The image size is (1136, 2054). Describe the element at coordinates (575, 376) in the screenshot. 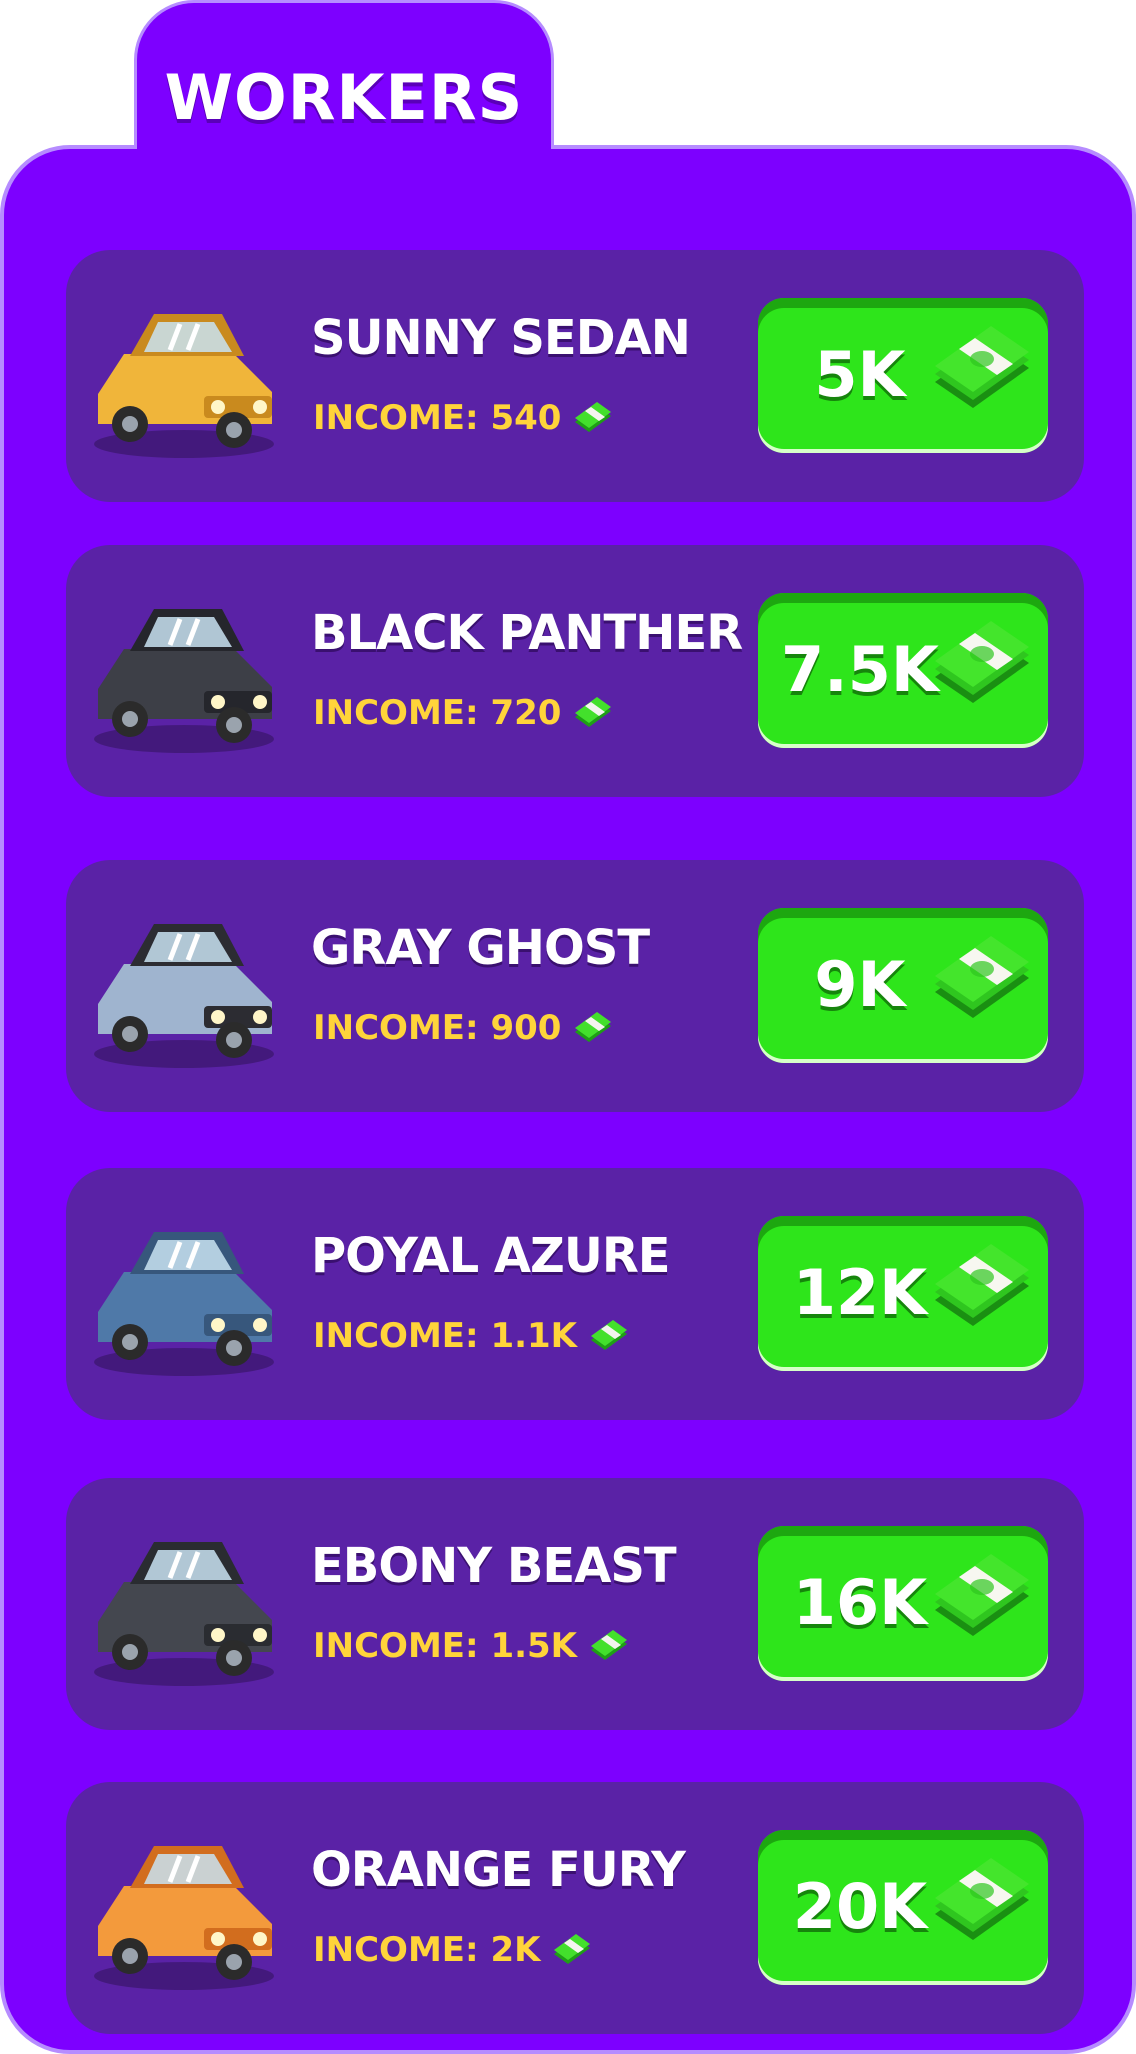

I see `worker-card: SUNNY SEDAN INCOME: 540 5K` at that location.